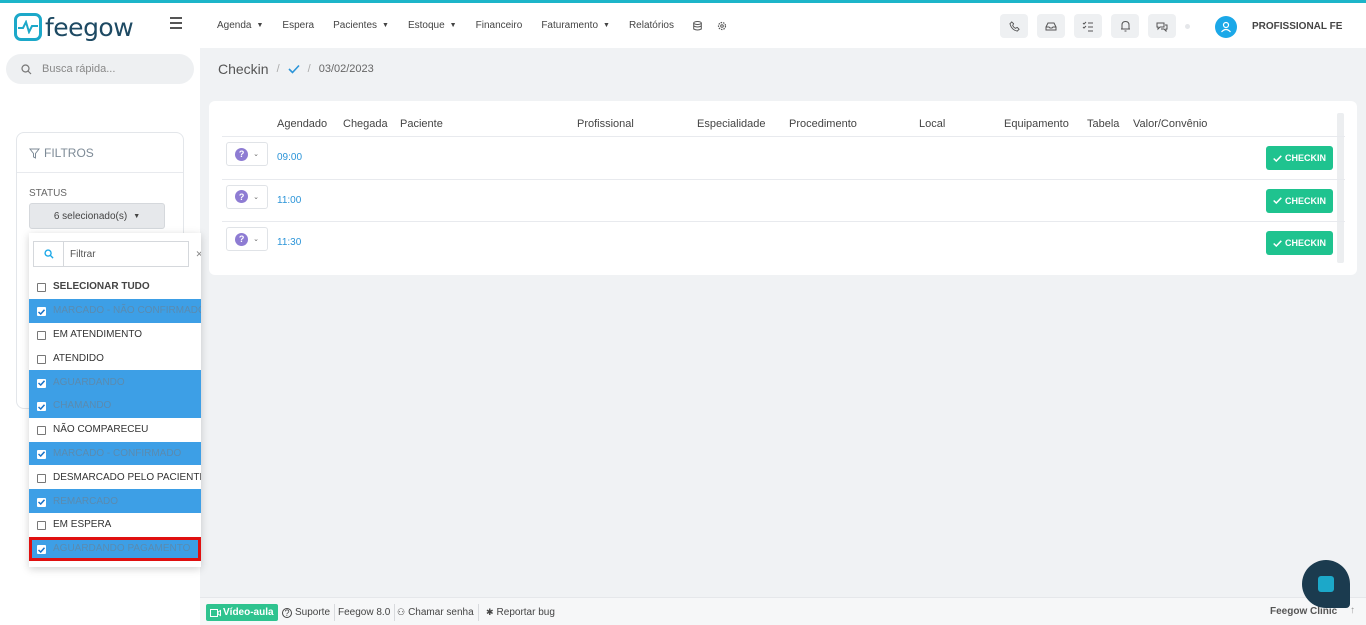 This screenshot has height=625, width=1366. I want to click on status-option: AGUARDANDO, so click(115, 382).